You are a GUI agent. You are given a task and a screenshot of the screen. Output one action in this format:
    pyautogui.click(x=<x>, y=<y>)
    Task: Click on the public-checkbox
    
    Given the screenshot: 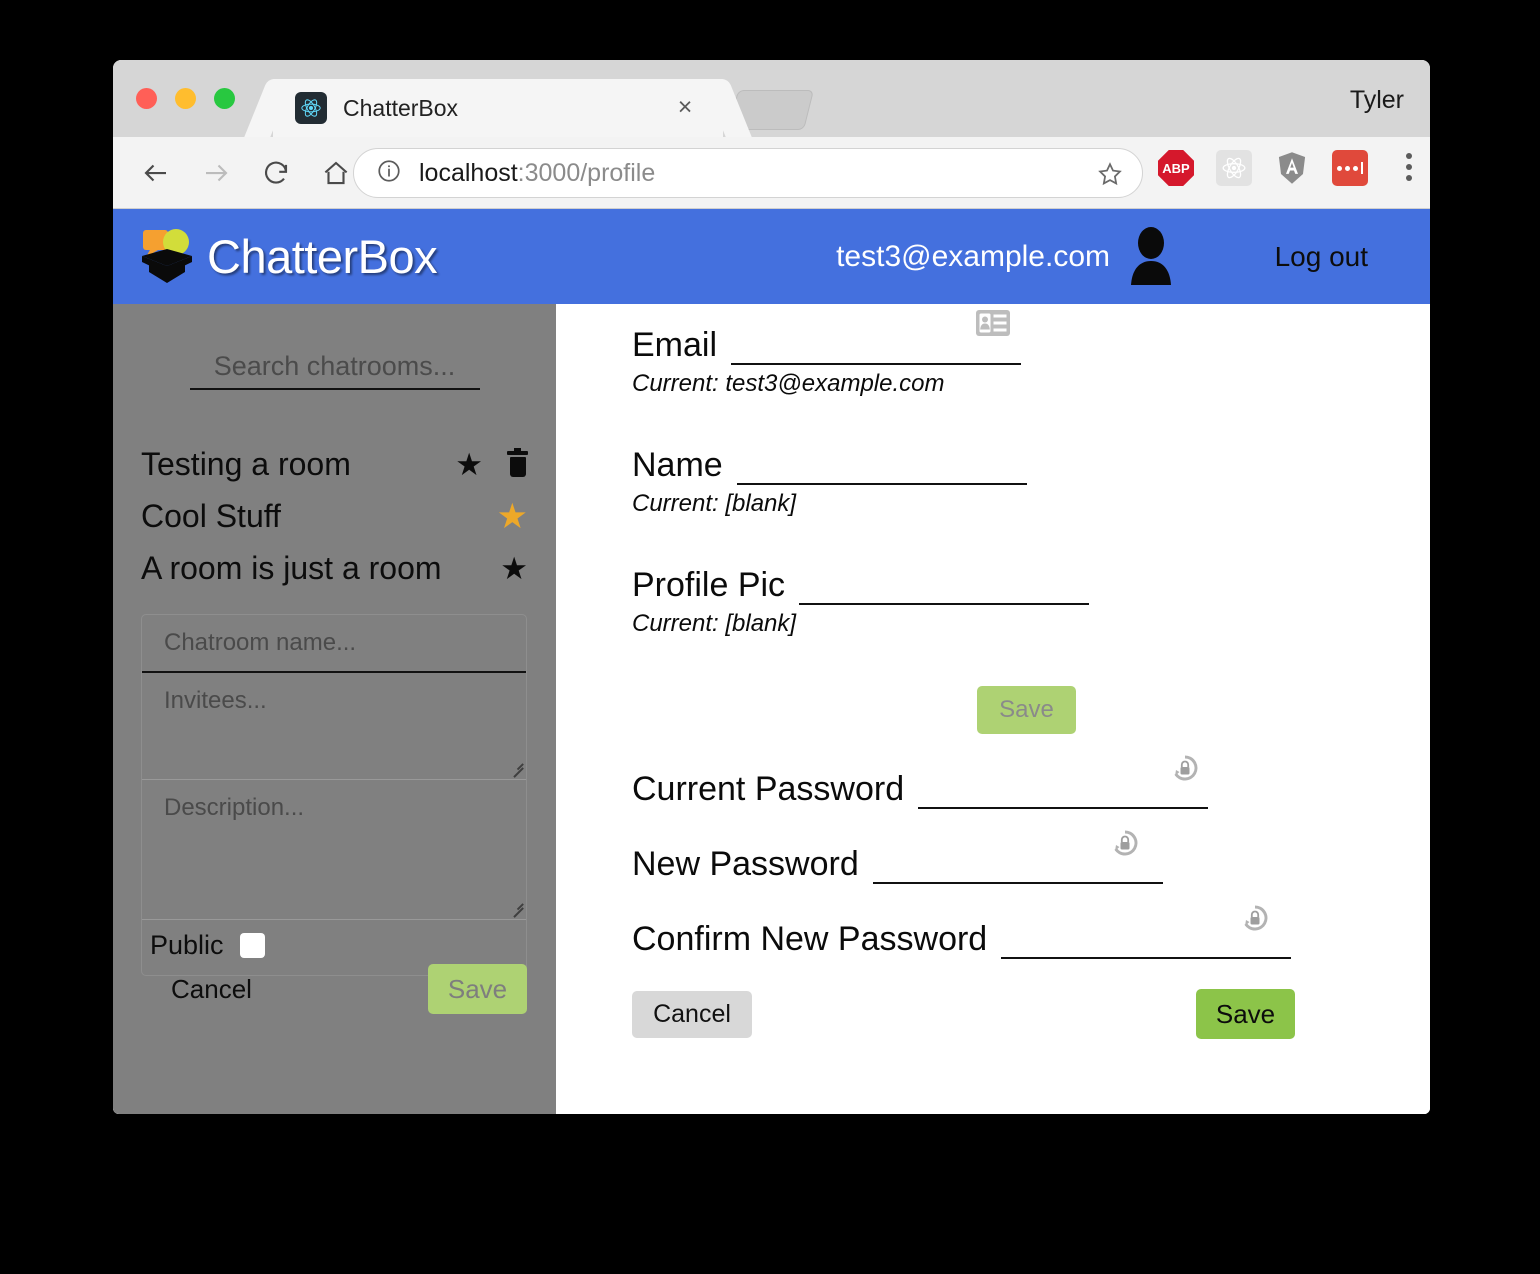 What is the action you would take?
    pyautogui.click(x=252, y=945)
    